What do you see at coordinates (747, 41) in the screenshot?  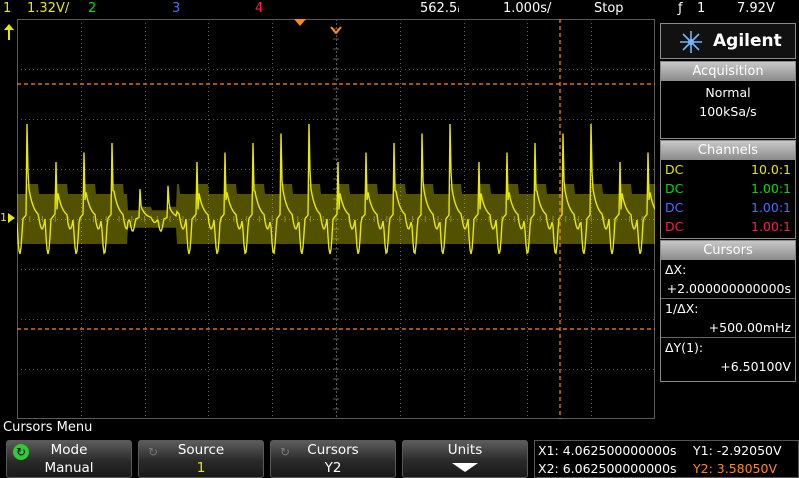 I see `brand-name: Agilent` at bounding box center [747, 41].